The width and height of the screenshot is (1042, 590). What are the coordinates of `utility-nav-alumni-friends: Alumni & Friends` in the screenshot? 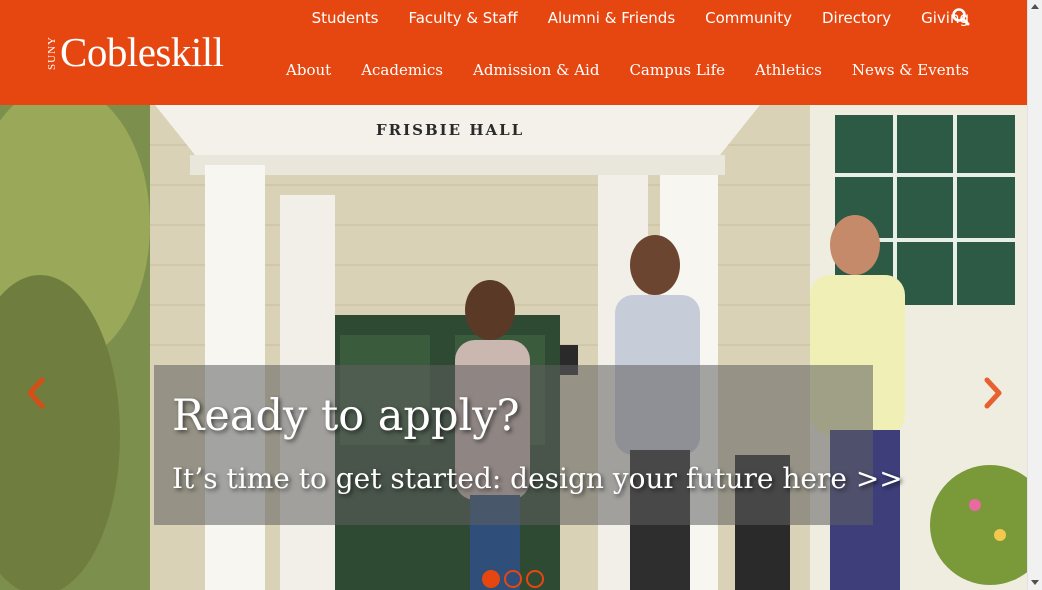 It's located at (611, 18).